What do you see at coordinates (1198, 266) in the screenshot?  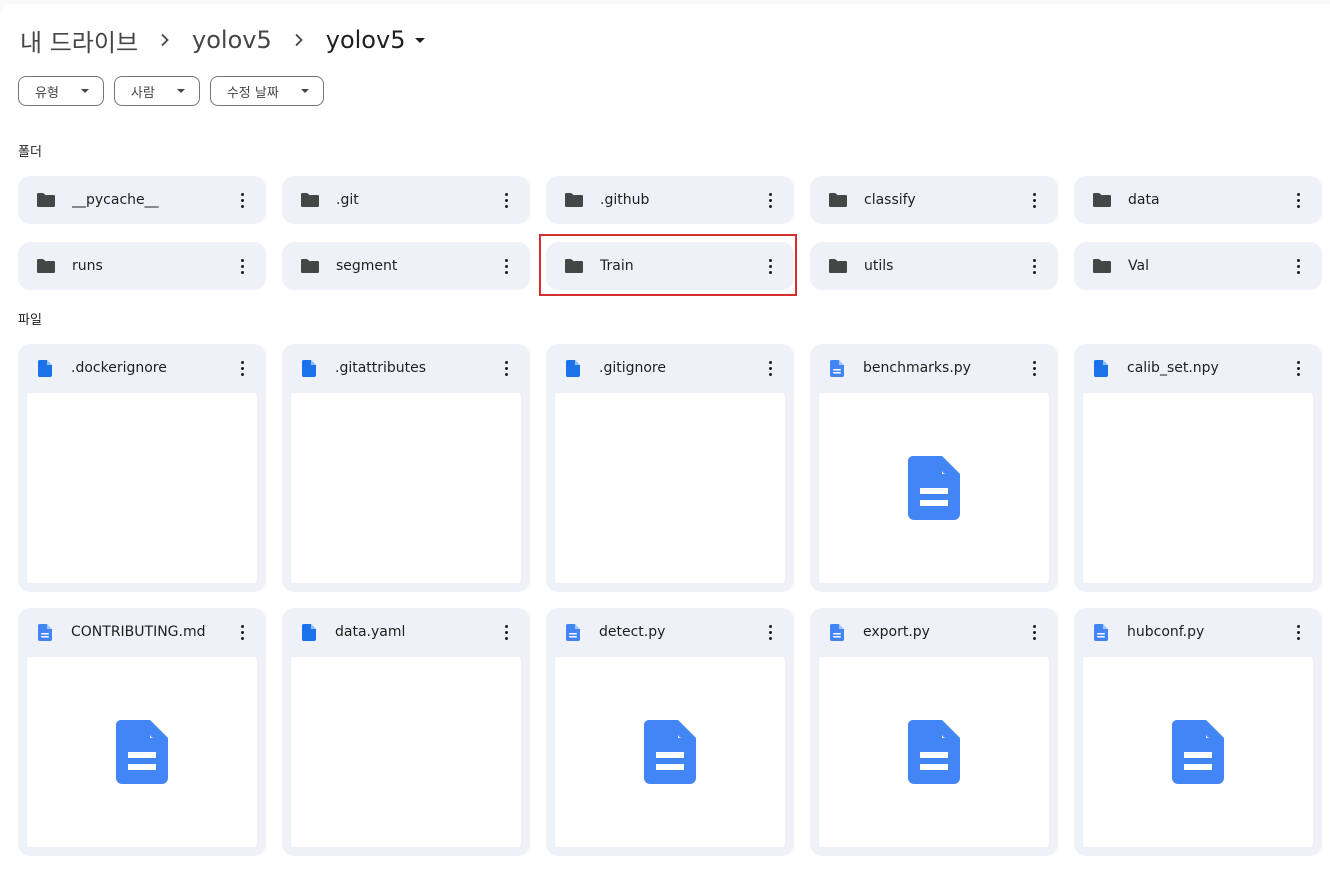 I see `folder-card: Val` at bounding box center [1198, 266].